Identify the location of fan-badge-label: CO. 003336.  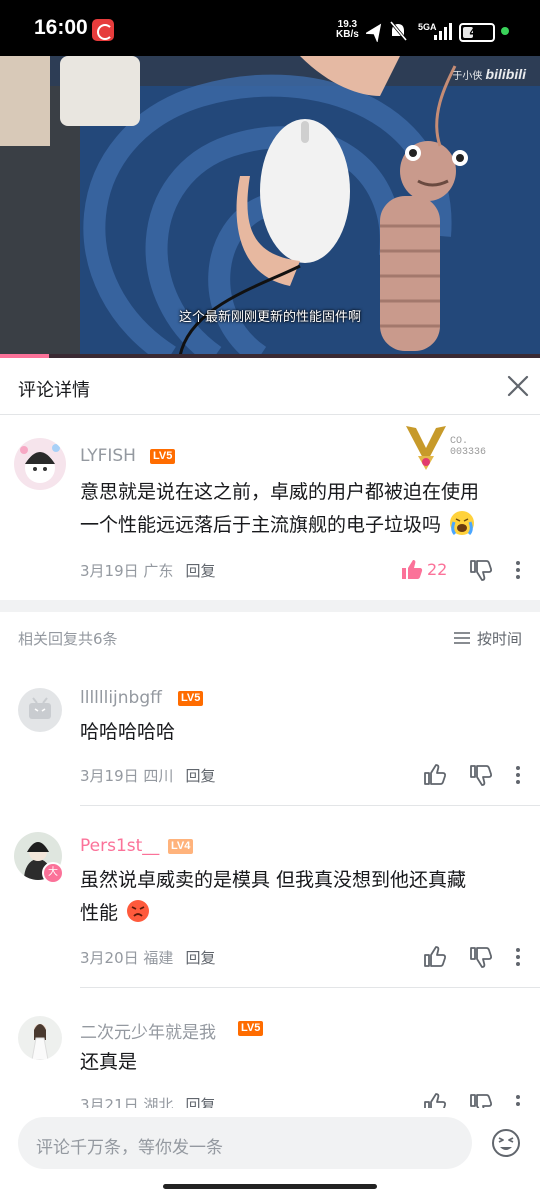
(468, 447).